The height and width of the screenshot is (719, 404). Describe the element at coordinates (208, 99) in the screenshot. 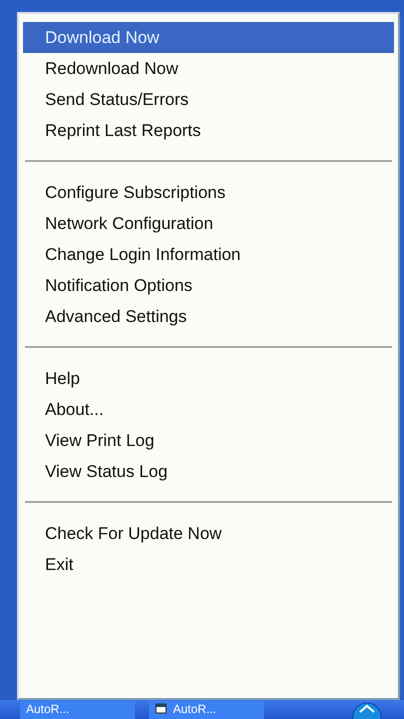

I see `menu-item: Send Status/Errors` at that location.